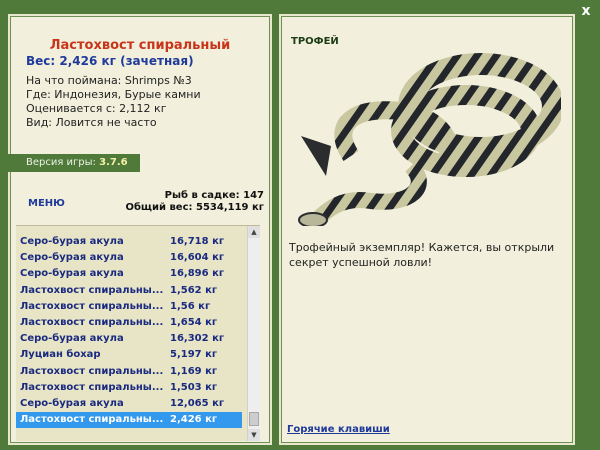  I want to click on fish-value: Оценивается с: 2,112 кг, so click(96, 108).